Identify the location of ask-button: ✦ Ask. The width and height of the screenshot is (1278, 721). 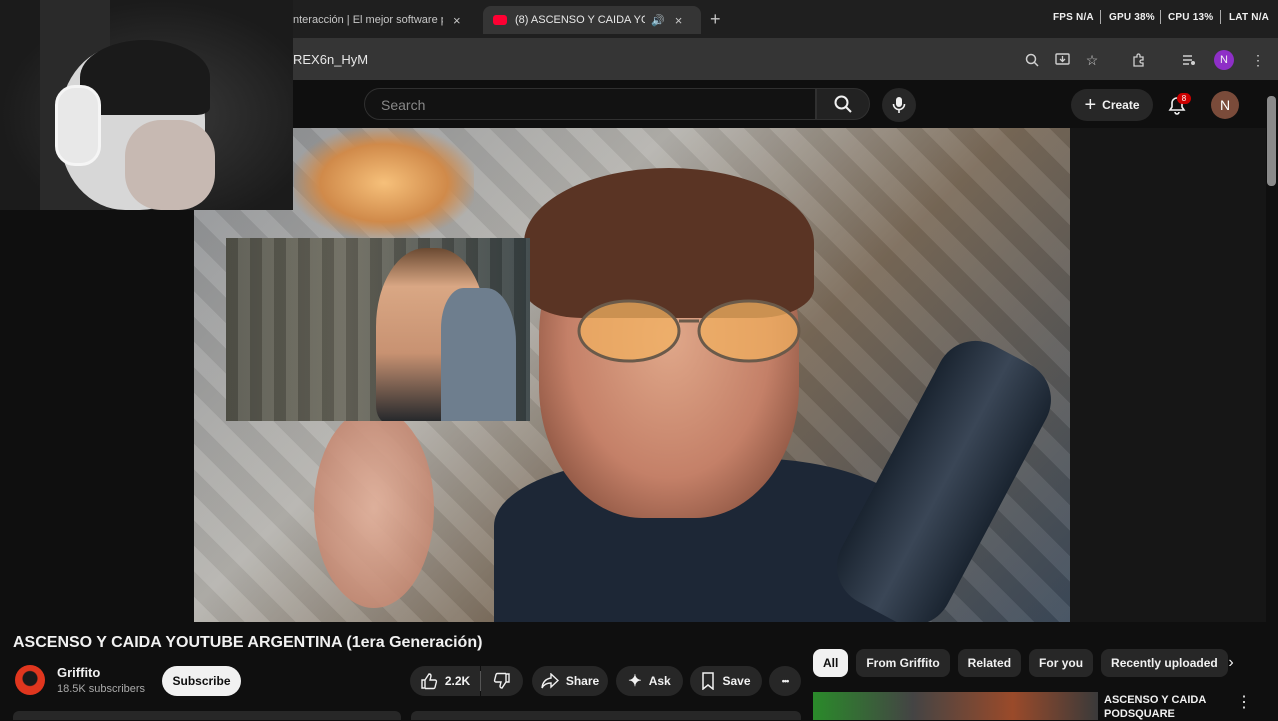
(649, 681).